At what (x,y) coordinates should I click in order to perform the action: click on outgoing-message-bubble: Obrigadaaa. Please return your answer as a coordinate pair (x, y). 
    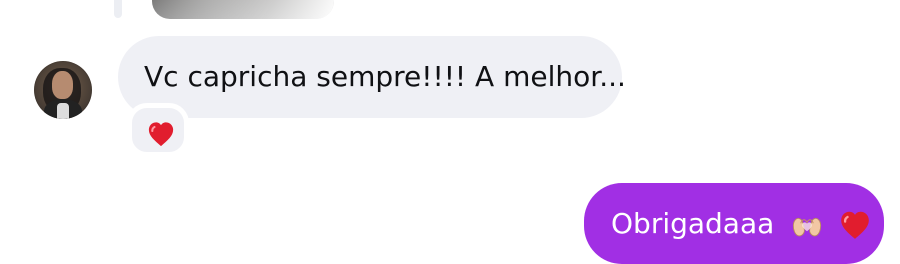
    Looking at the image, I should click on (734, 223).